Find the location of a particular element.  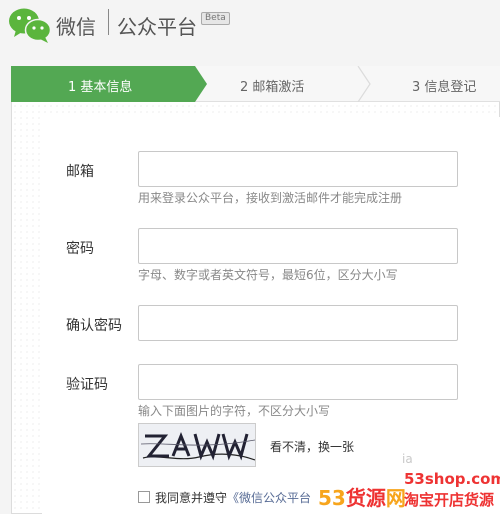

password-label: 密码 is located at coordinates (80, 249).